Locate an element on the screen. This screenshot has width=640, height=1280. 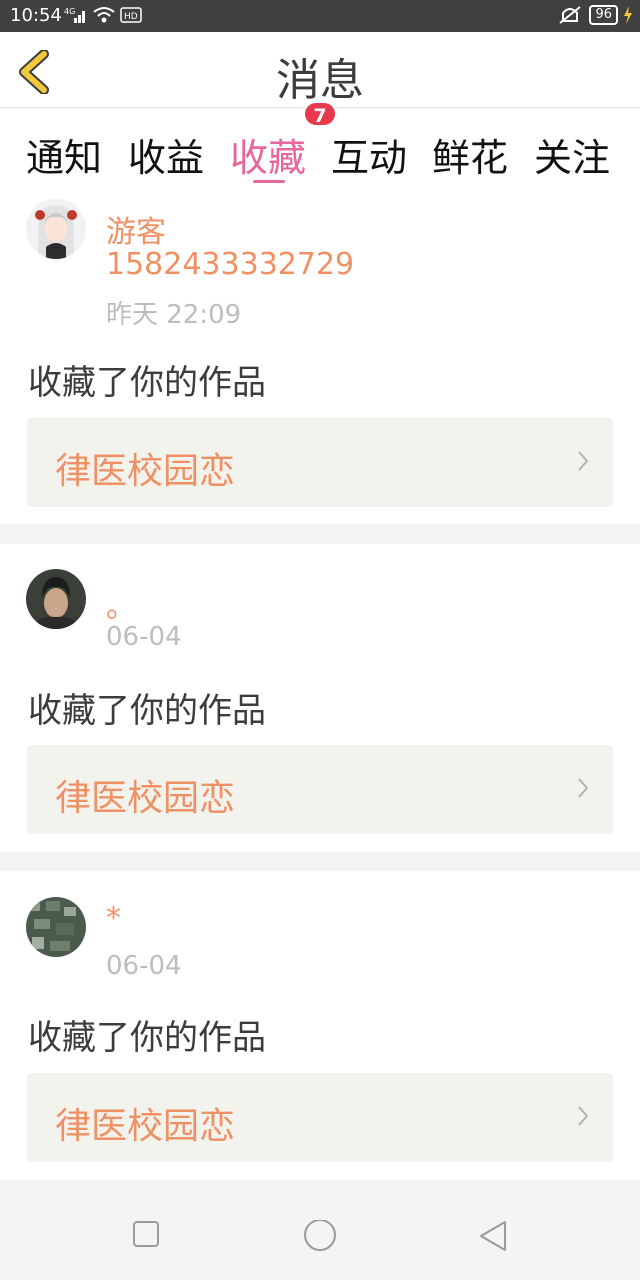
user-name: 。 is located at coordinates (121, 604).